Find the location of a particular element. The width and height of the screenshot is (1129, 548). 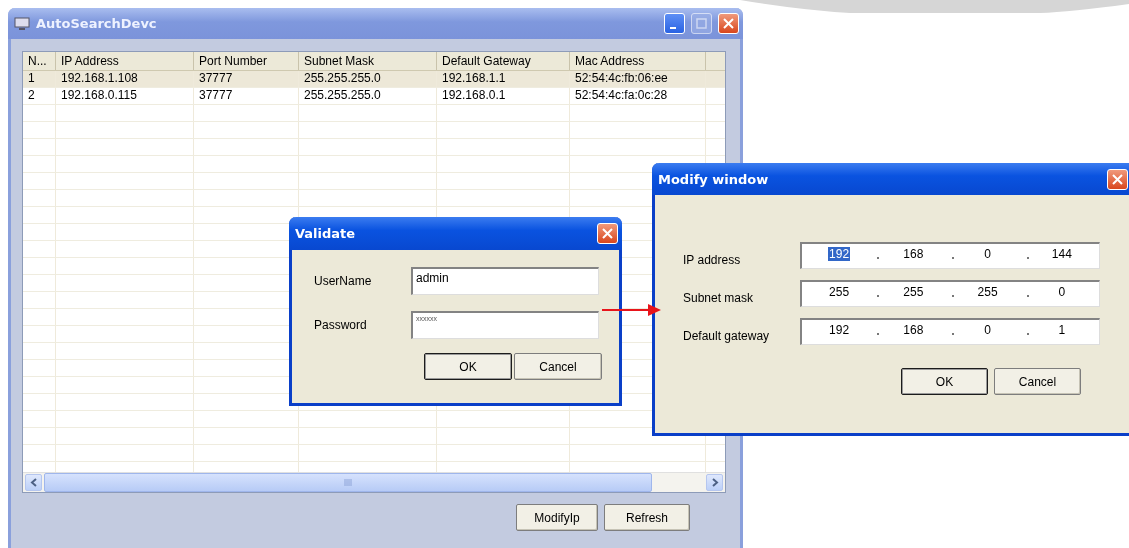

ip-octet: 1 is located at coordinates (1062, 330).